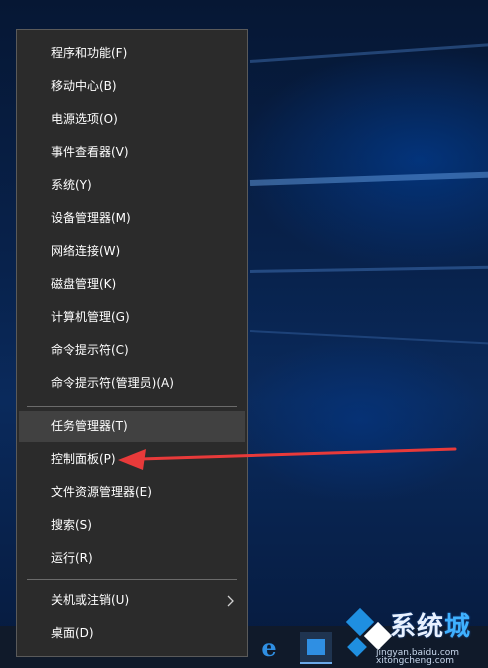 This screenshot has width=488, height=668. What do you see at coordinates (132, 558) in the screenshot?
I see `menu-item-run: 运行(R)` at bounding box center [132, 558].